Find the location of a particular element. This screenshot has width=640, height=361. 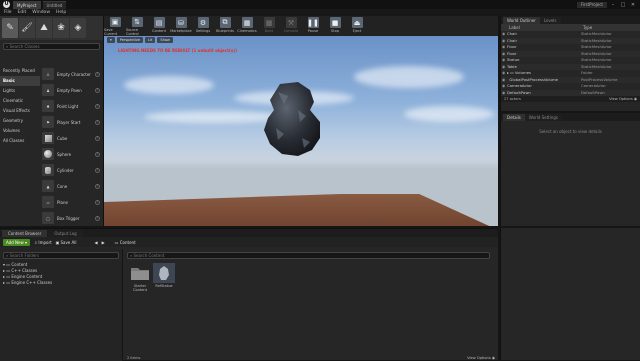

place-item: ✹ Point Light? is located at coordinates (72, 106).